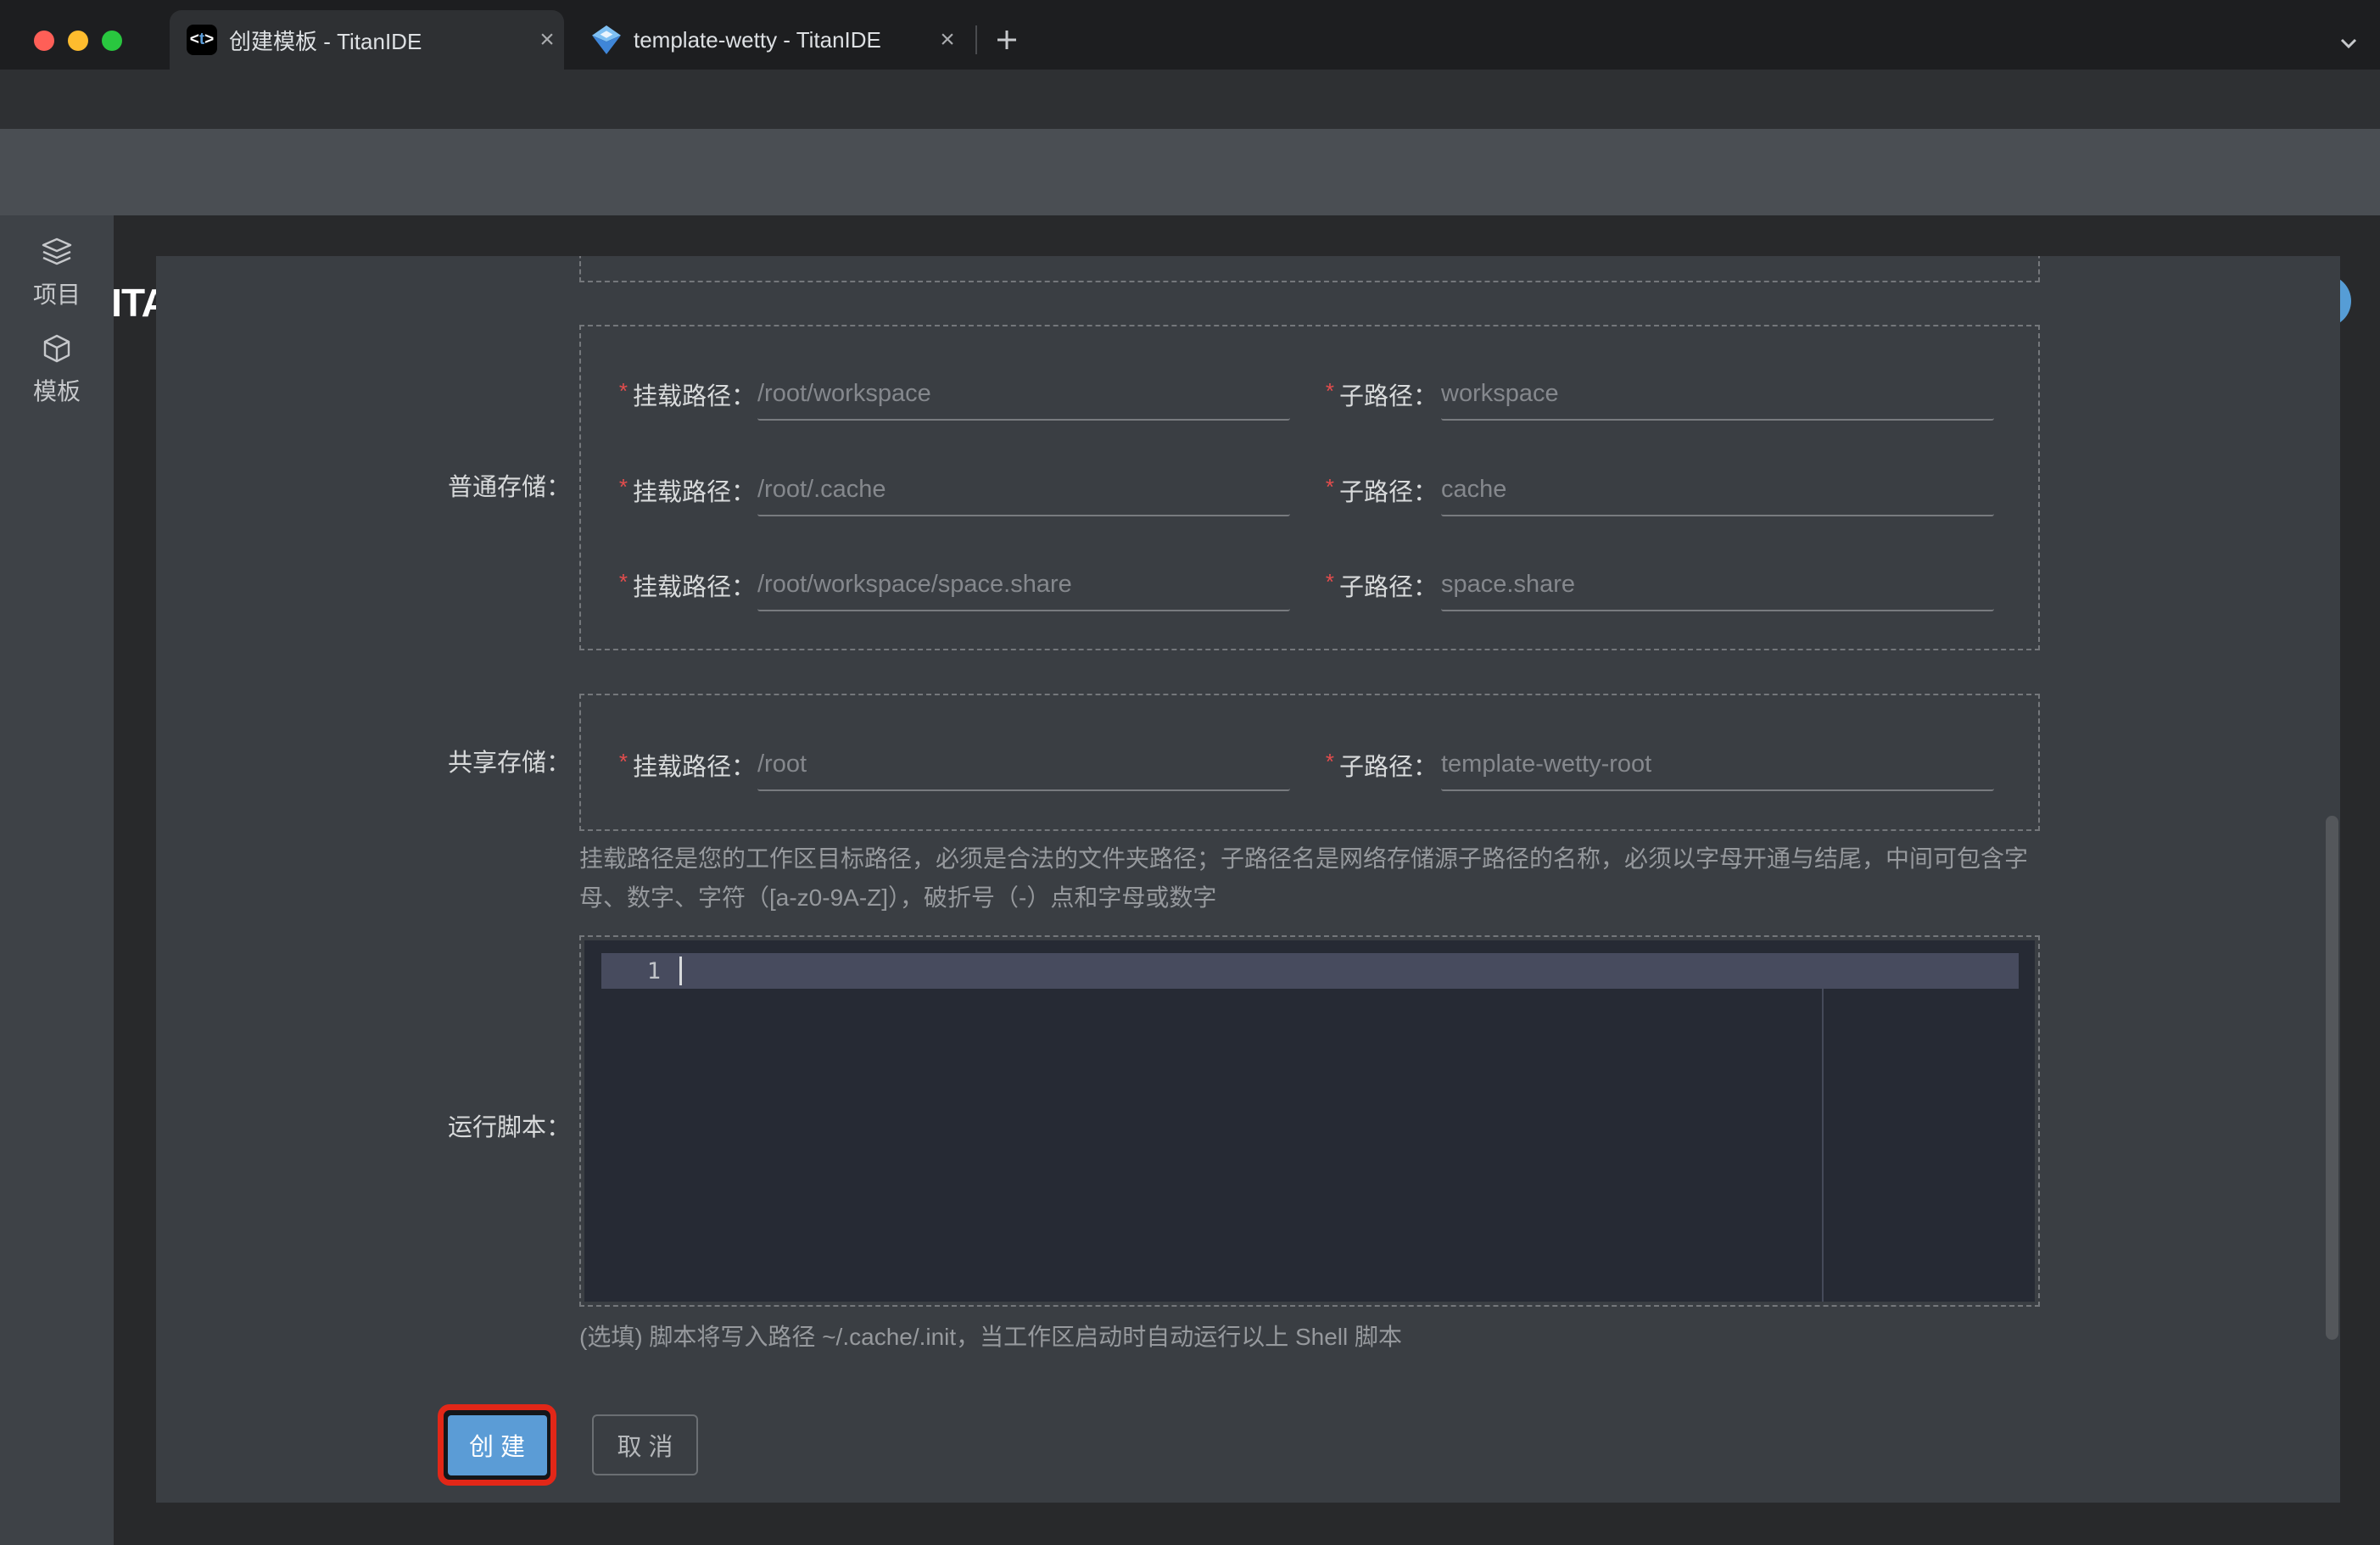 The image size is (2380, 1545). I want to click on tab-title: template-wetty - TitanIDE, so click(757, 39).